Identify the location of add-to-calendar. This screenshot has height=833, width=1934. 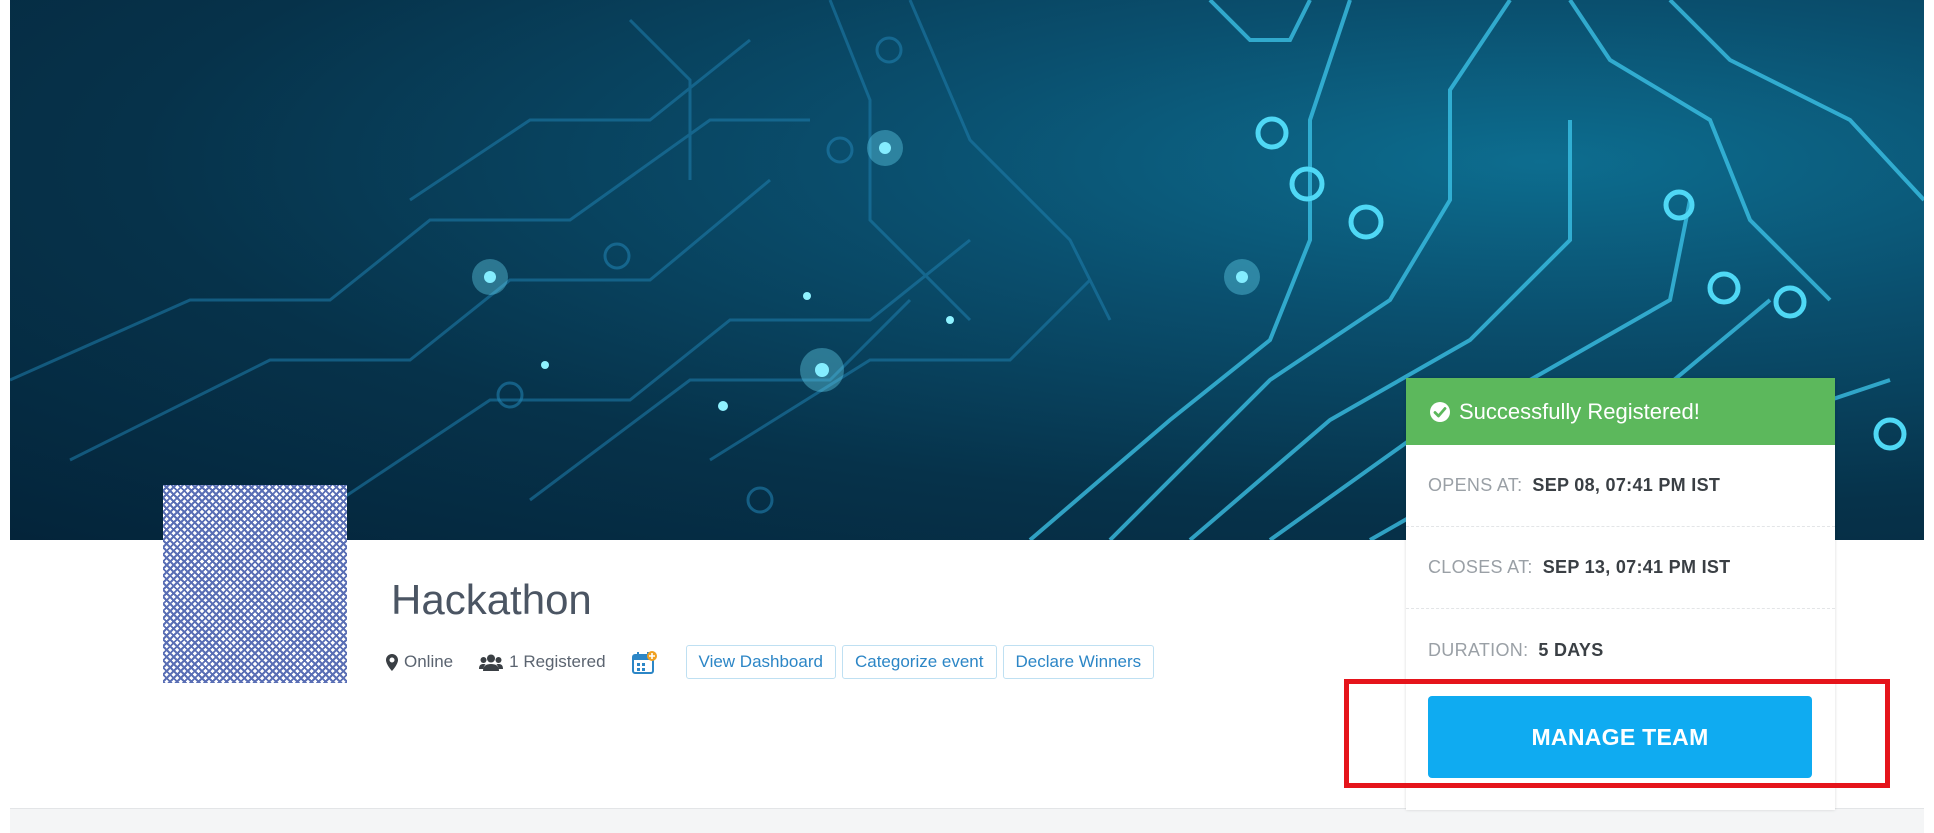
(644, 662).